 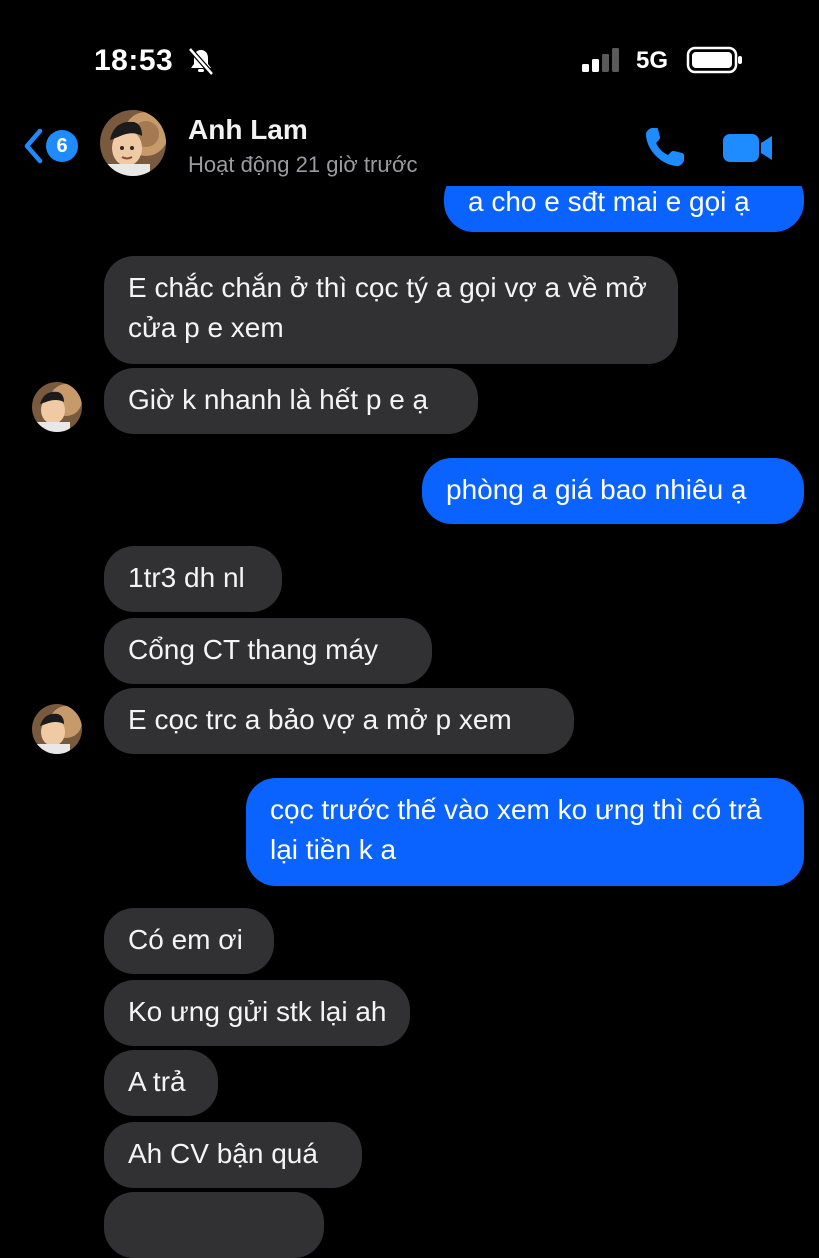 What do you see at coordinates (291, 401) in the screenshot?
I see `message-incoming: Giờ k nhanh là hết p e ạ` at bounding box center [291, 401].